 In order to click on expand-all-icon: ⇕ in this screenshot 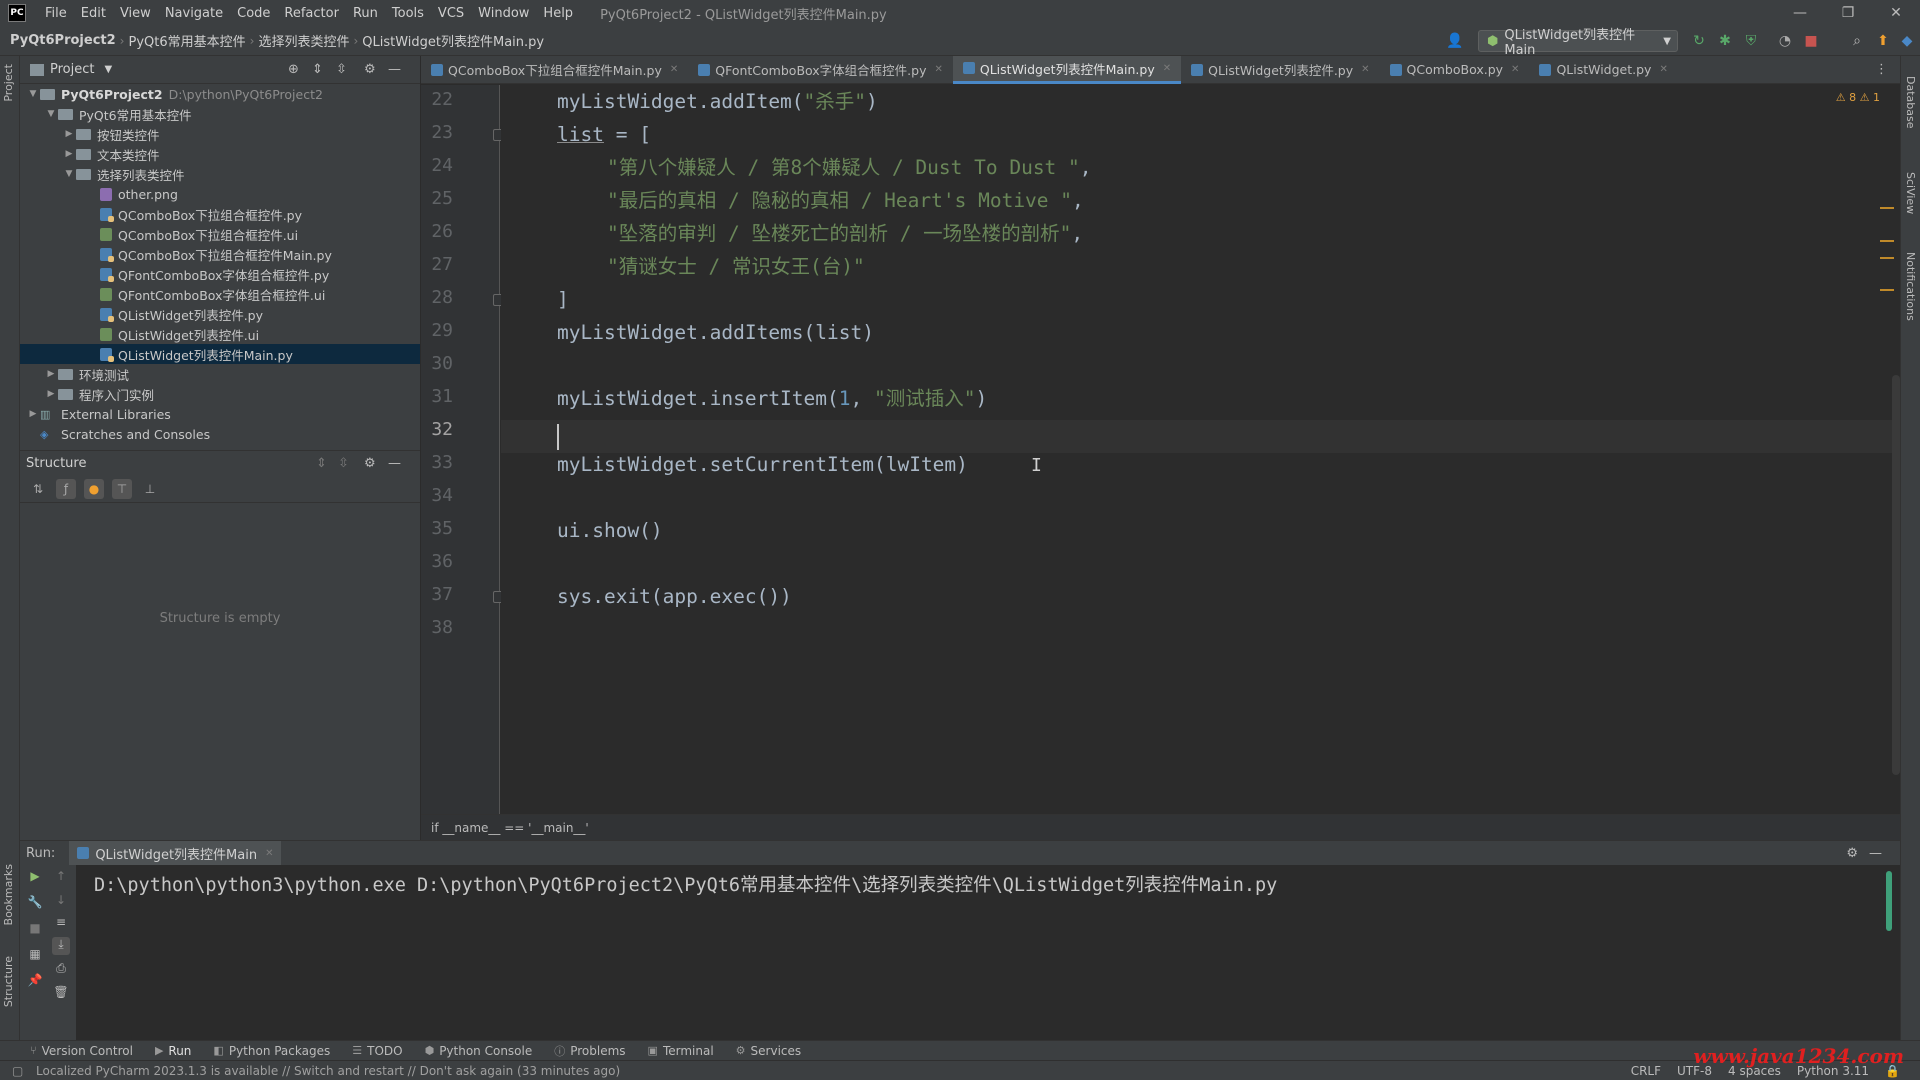, I will do `click(317, 69)`.